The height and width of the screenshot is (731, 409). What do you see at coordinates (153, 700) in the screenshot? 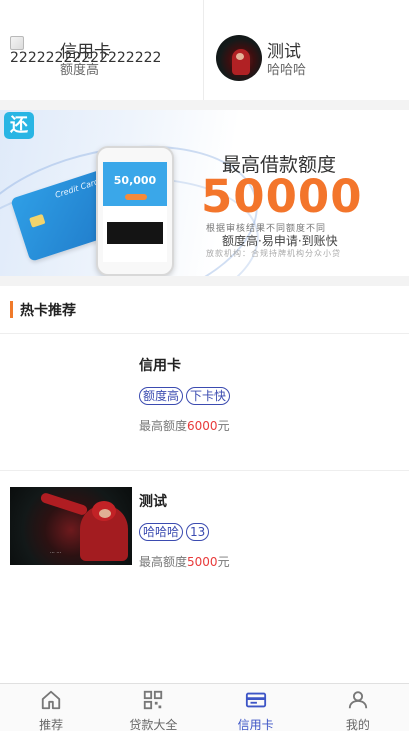
I see `grid-icon` at bounding box center [153, 700].